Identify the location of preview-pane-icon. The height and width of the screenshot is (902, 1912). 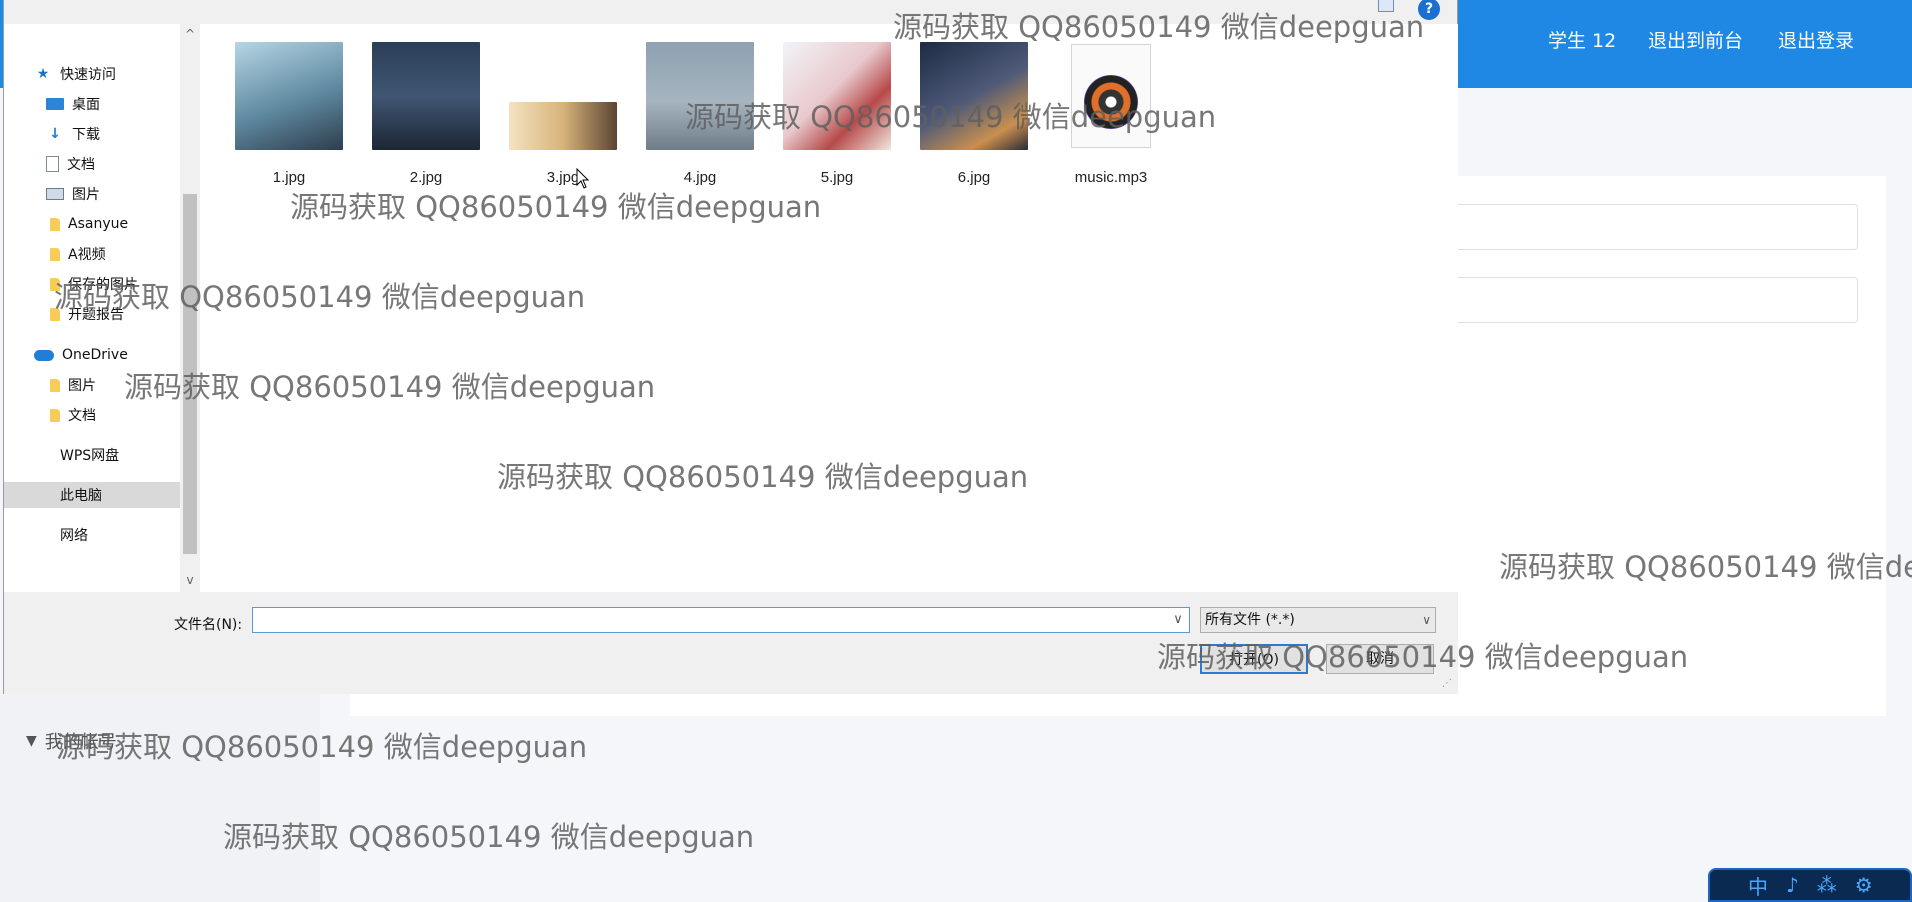
(1386, 6).